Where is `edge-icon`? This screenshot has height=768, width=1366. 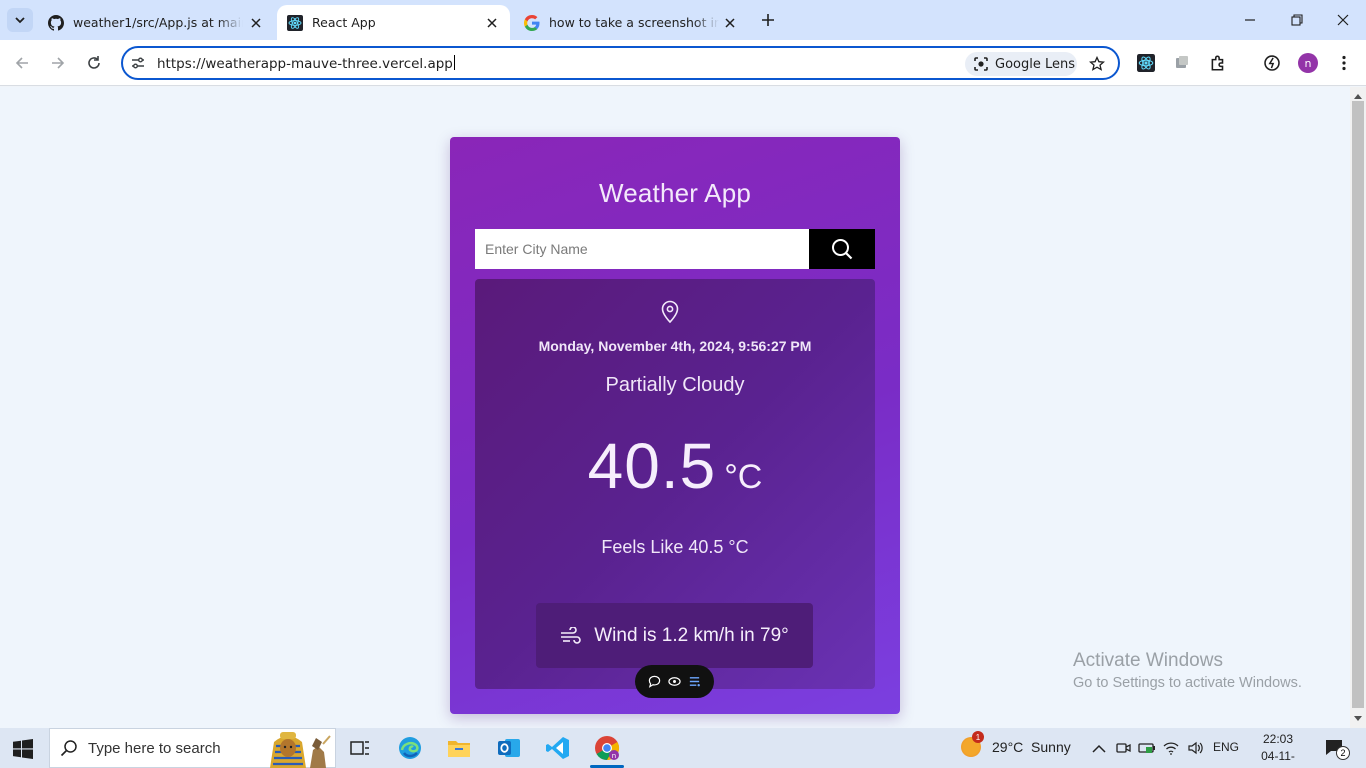
edge-icon is located at coordinates (410, 748).